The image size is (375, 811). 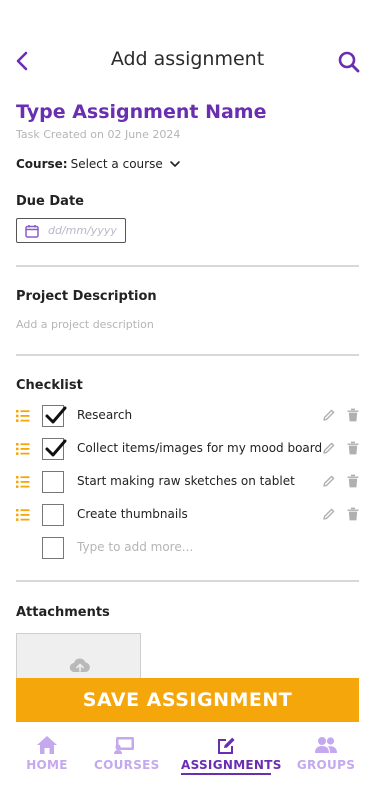 What do you see at coordinates (82, 230) in the screenshot?
I see `due-date-placeholder: dd/mm/yyyy` at bounding box center [82, 230].